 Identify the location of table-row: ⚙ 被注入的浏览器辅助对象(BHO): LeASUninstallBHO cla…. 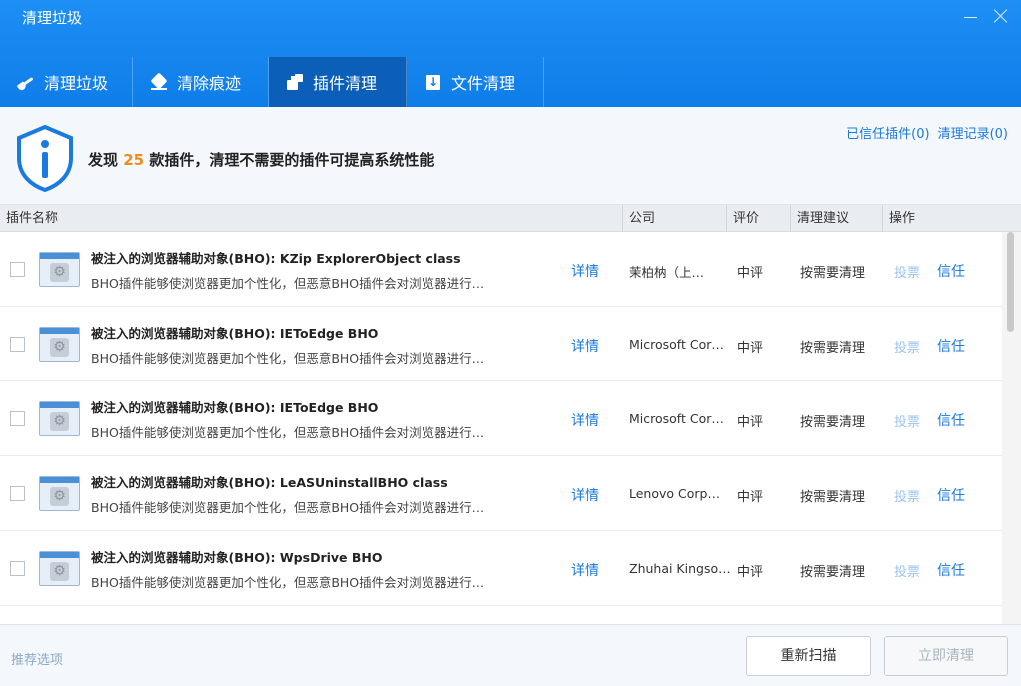
(501, 493).